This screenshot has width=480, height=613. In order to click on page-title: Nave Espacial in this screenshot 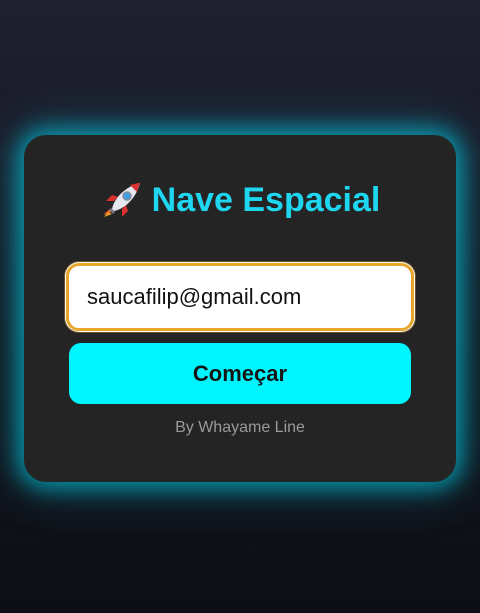, I will do `click(240, 199)`.